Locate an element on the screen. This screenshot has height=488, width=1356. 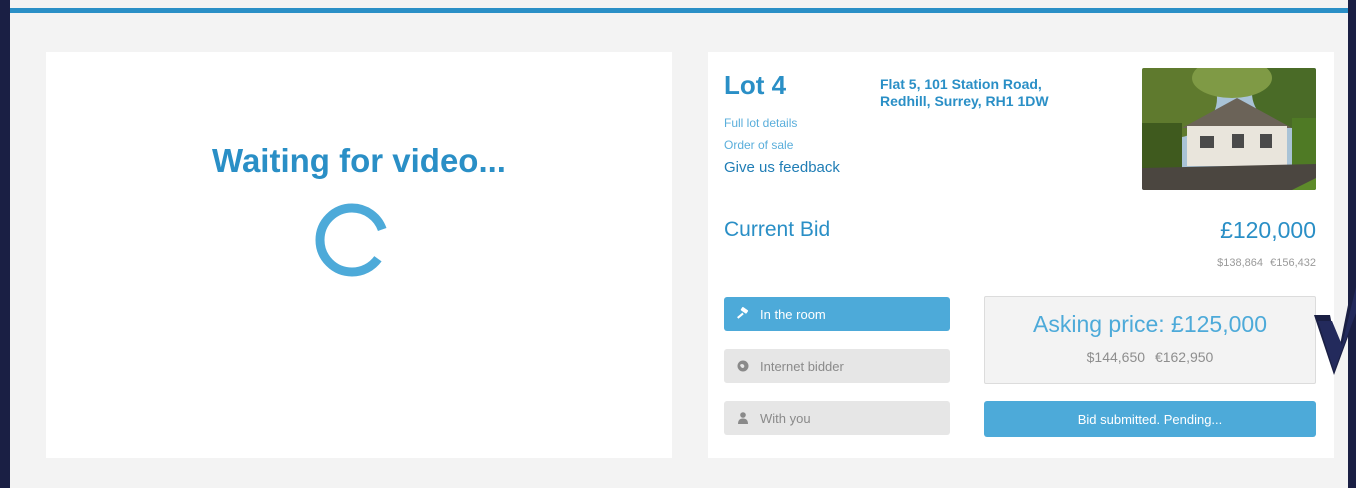
pointer-arrow-icon is located at coordinates (1335, 330).